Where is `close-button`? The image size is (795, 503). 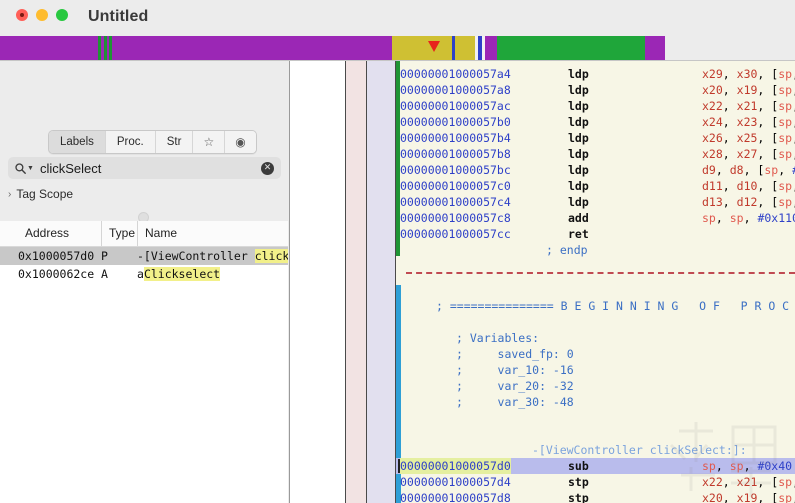 close-button is located at coordinates (22, 15).